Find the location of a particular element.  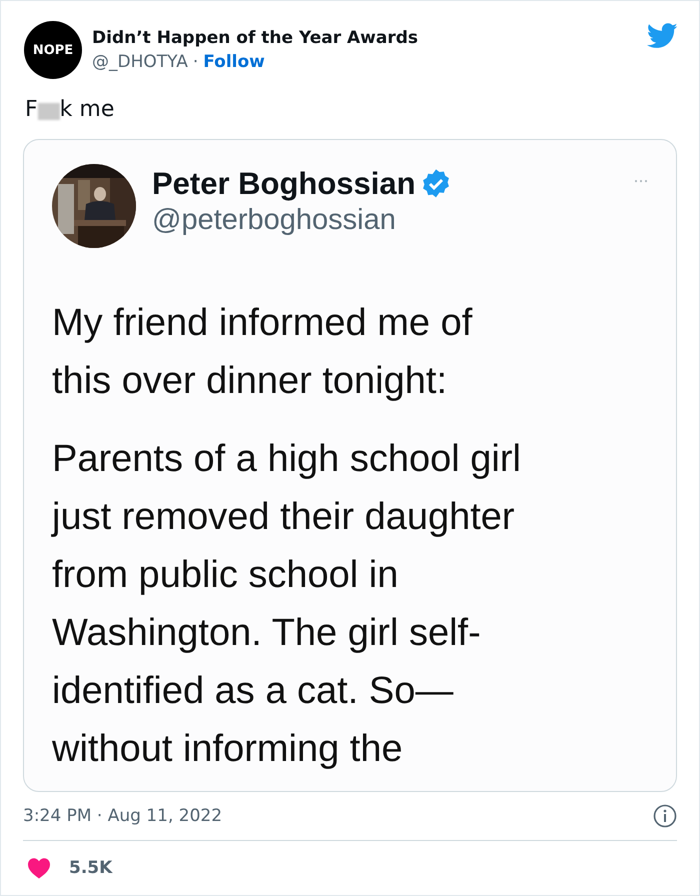

timestamp: 3:24 PM · Aug 11, 2022 is located at coordinates (122, 816).